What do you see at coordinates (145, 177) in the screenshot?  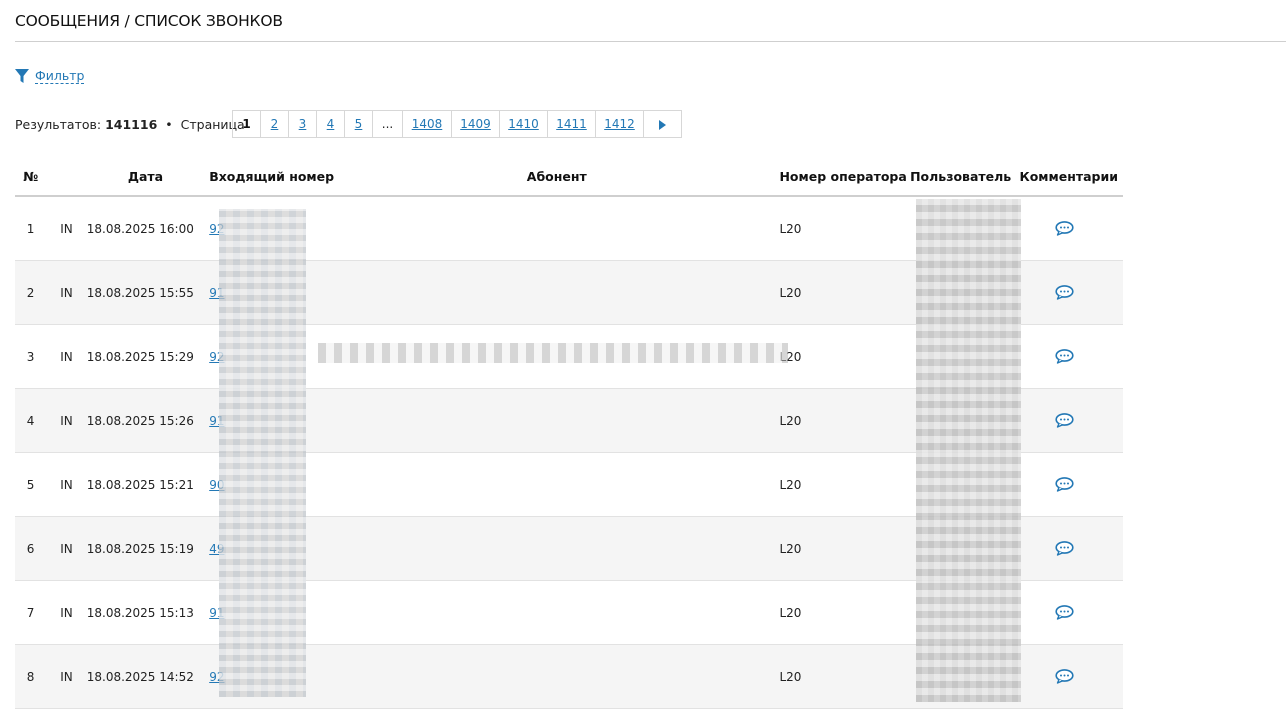 I see `col-date: Дата` at bounding box center [145, 177].